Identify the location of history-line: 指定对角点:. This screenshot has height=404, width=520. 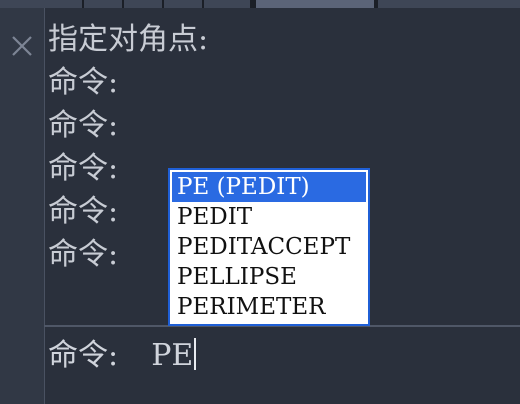
(128, 39).